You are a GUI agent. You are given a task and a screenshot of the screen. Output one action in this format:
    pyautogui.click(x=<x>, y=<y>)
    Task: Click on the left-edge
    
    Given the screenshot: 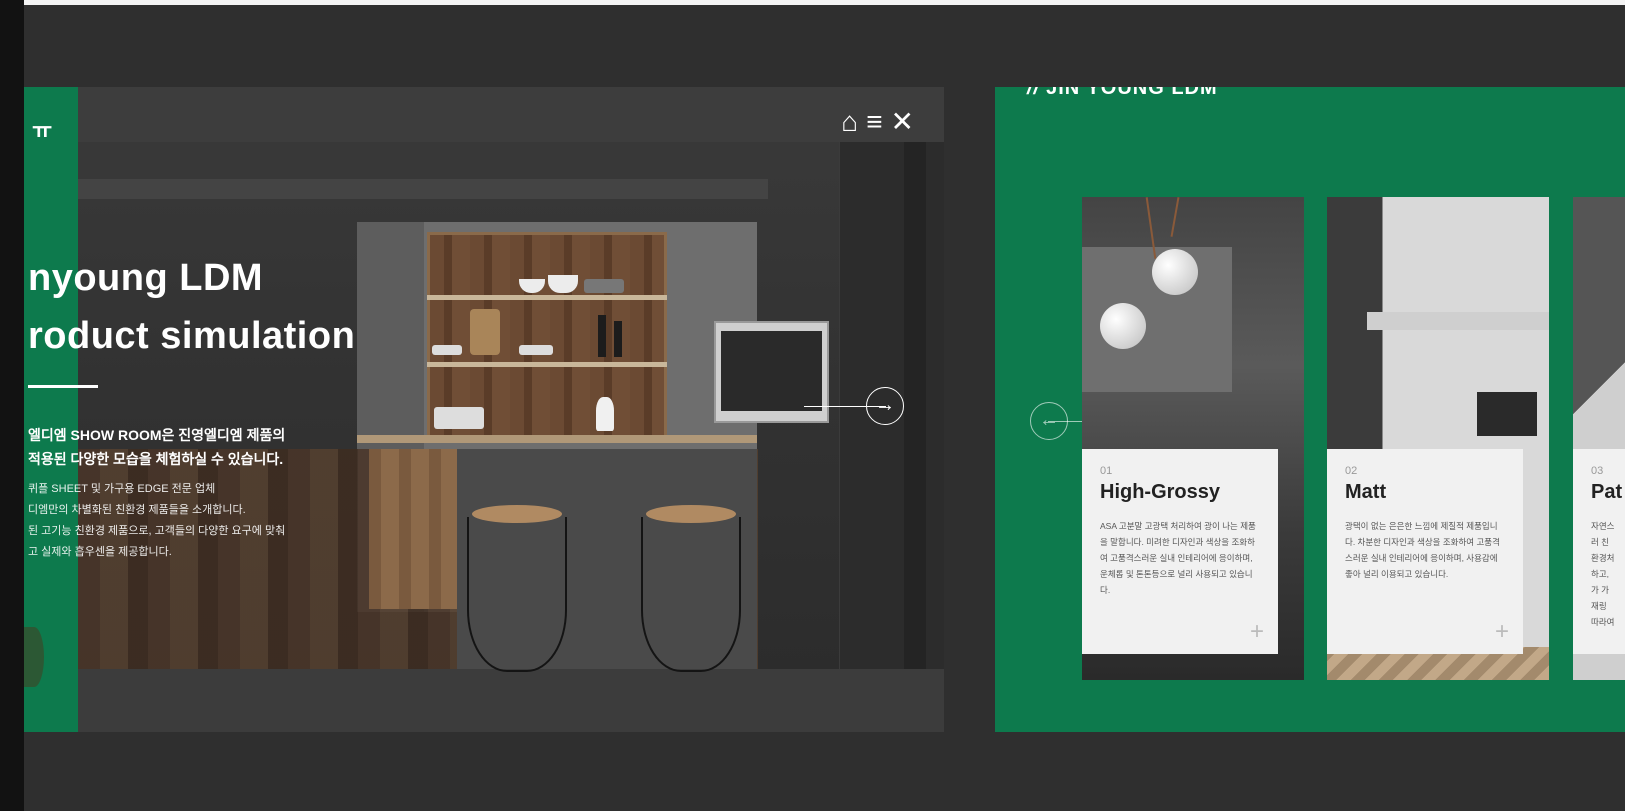 What is the action you would take?
    pyautogui.click(x=12, y=405)
    